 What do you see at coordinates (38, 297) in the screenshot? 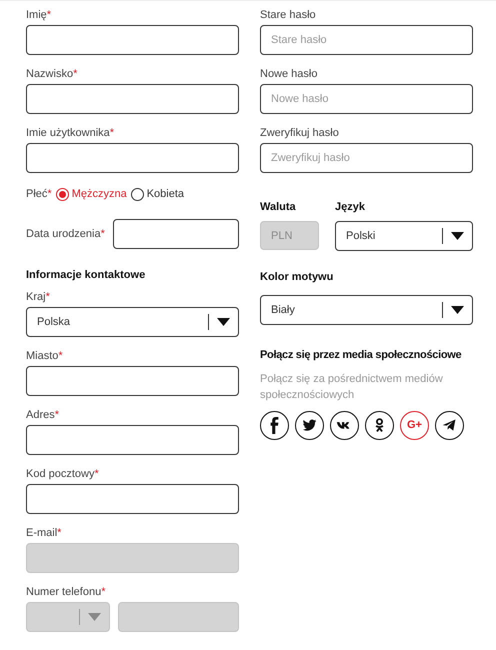
I see `field-label: Kraj*` at bounding box center [38, 297].